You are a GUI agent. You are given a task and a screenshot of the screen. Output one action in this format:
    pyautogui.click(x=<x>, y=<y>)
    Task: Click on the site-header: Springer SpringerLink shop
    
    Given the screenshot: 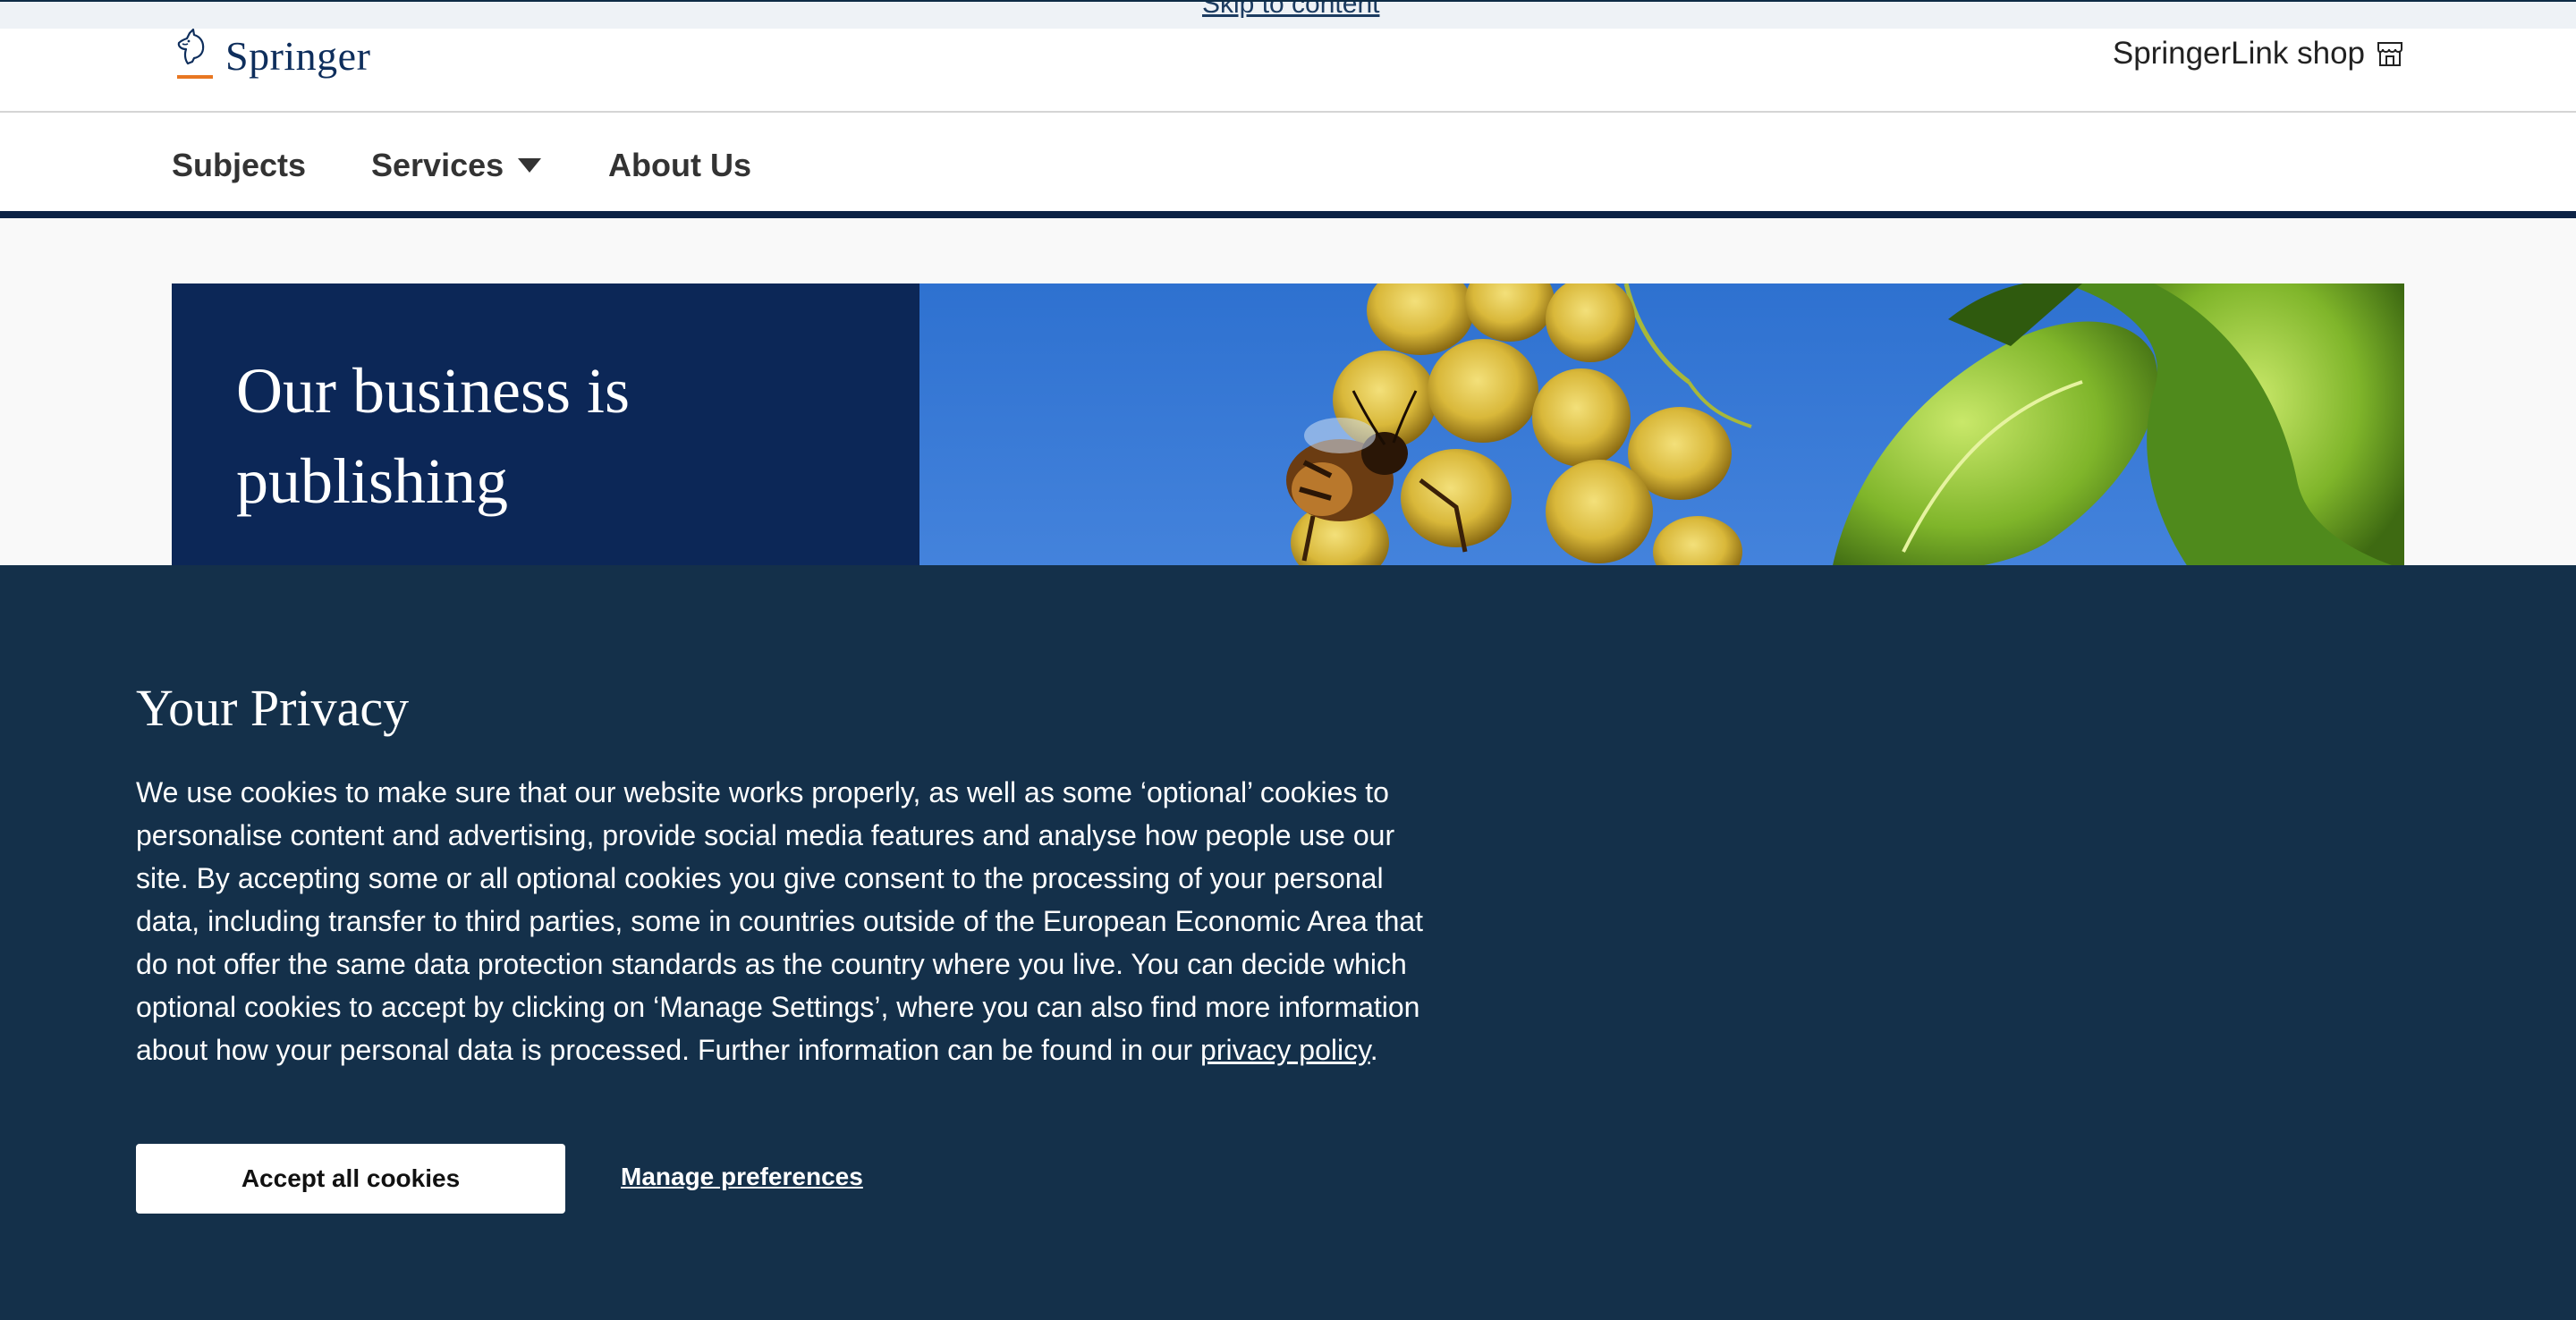 What is the action you would take?
    pyautogui.click(x=1288, y=70)
    